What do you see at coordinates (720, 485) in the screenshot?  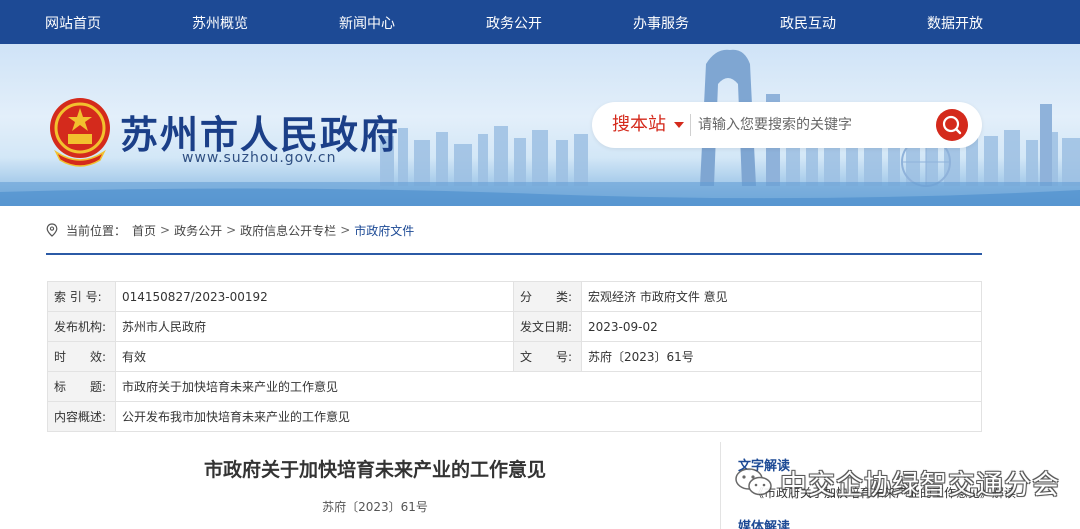 I see `sidebar-divider` at bounding box center [720, 485].